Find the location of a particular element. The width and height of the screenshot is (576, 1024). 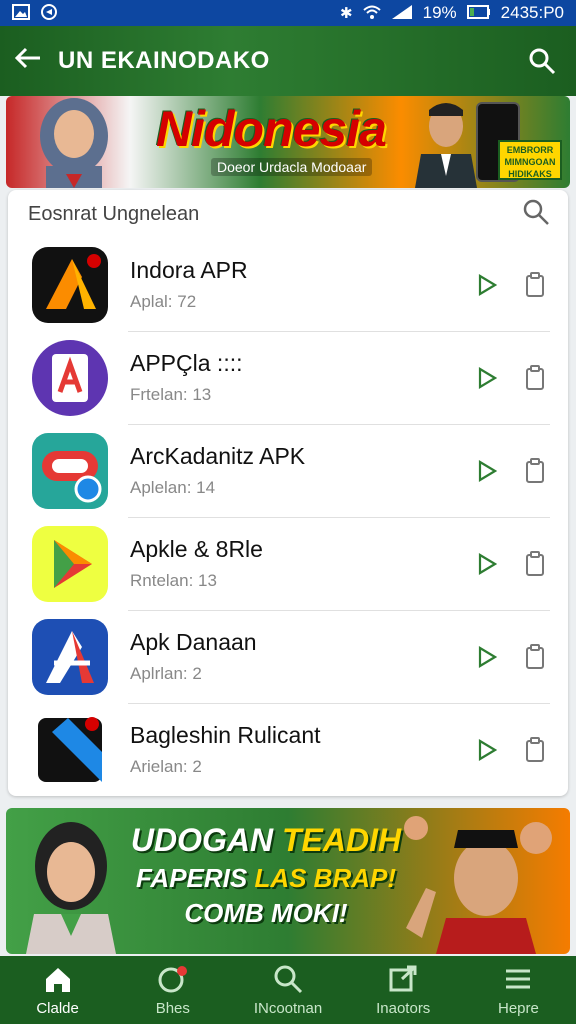

list-item: ArcKadanitz APK Aplelan: 14 is located at coordinates (288, 470).